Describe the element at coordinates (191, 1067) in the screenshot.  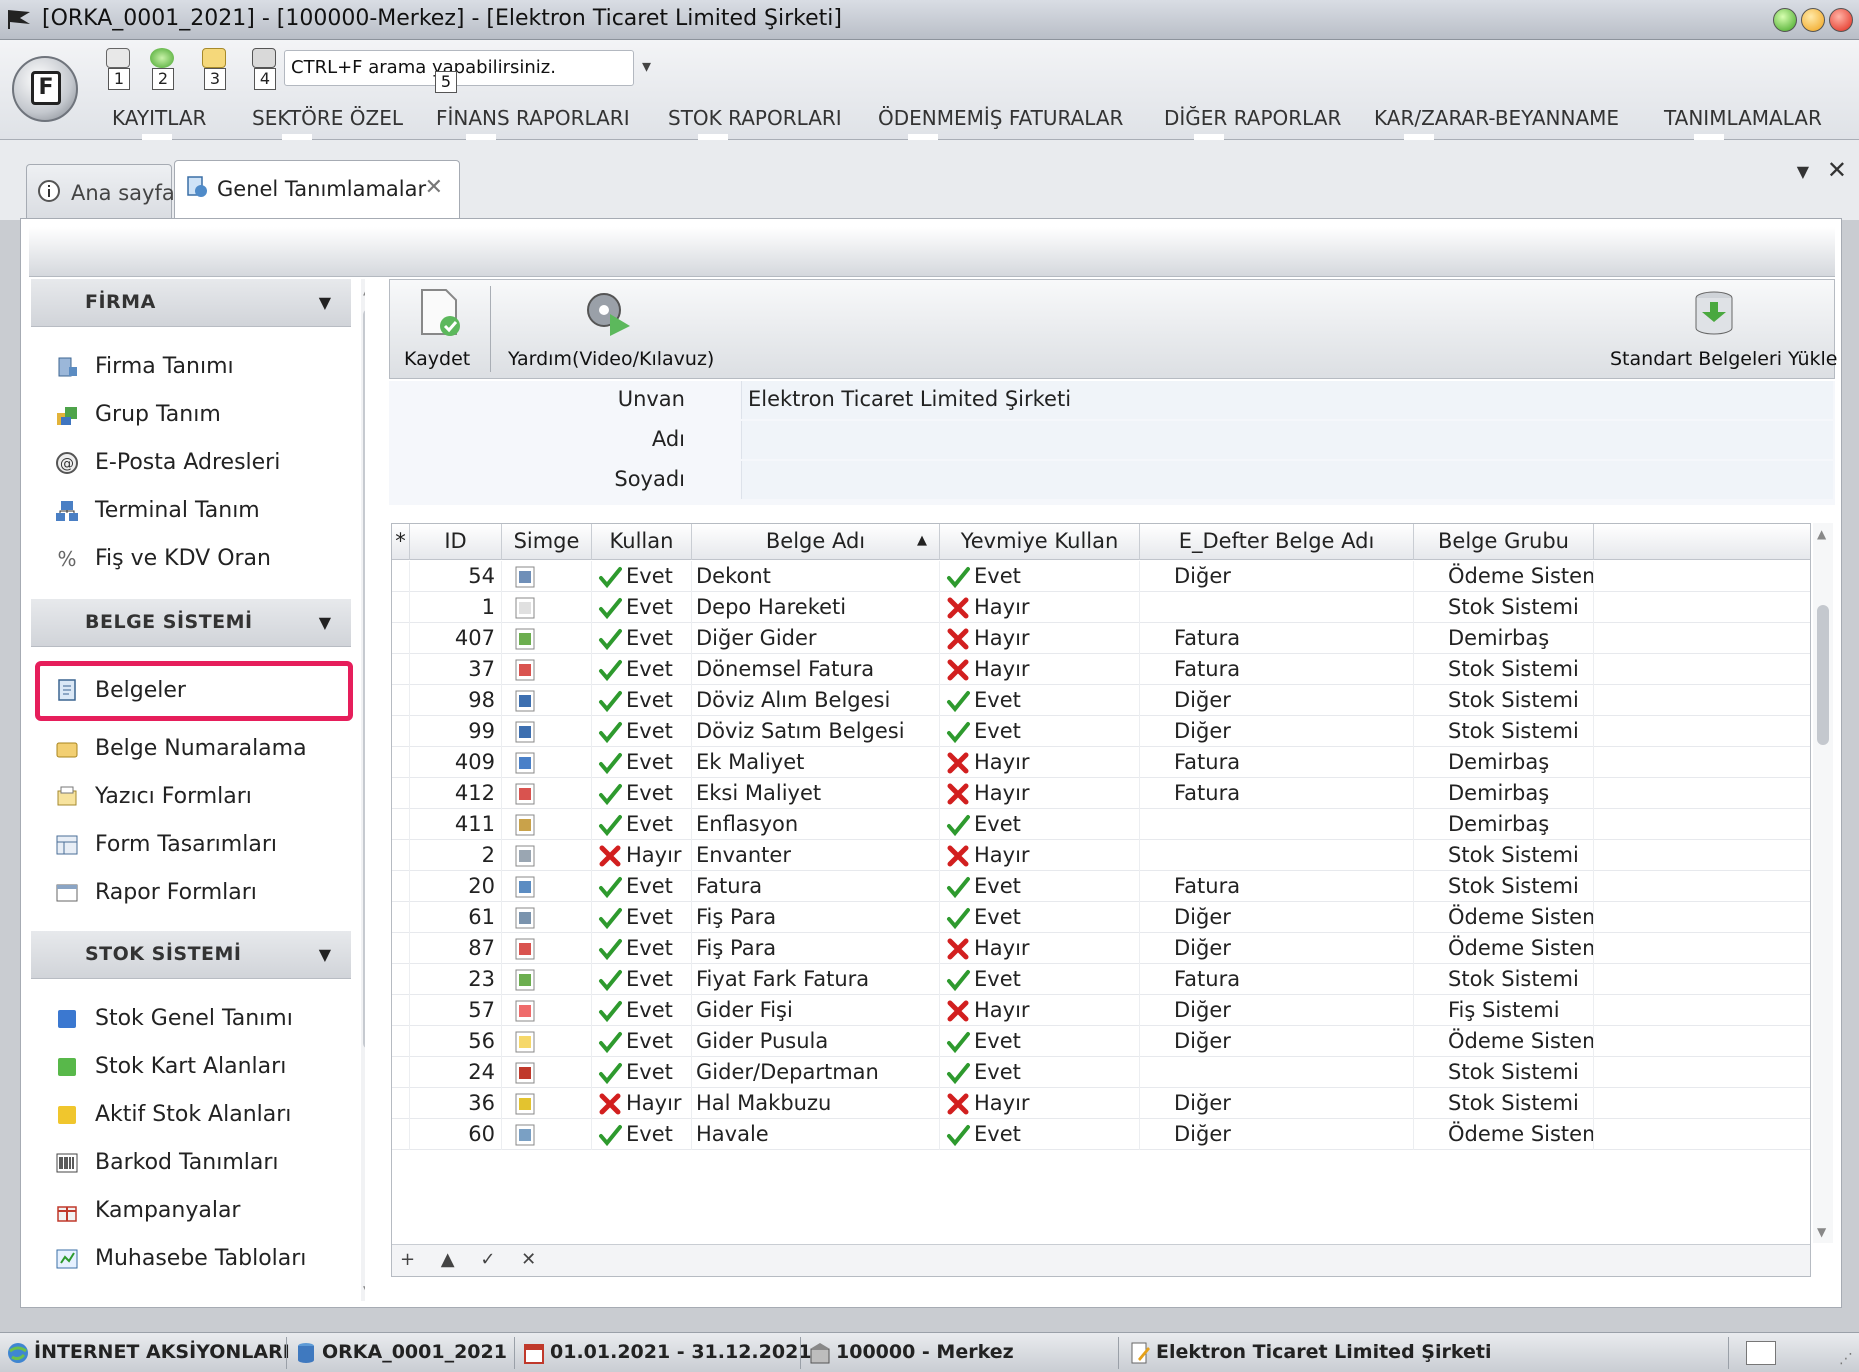
I see `nav-item-stok-kart-alanlari: Stok Kart Alanları` at that location.